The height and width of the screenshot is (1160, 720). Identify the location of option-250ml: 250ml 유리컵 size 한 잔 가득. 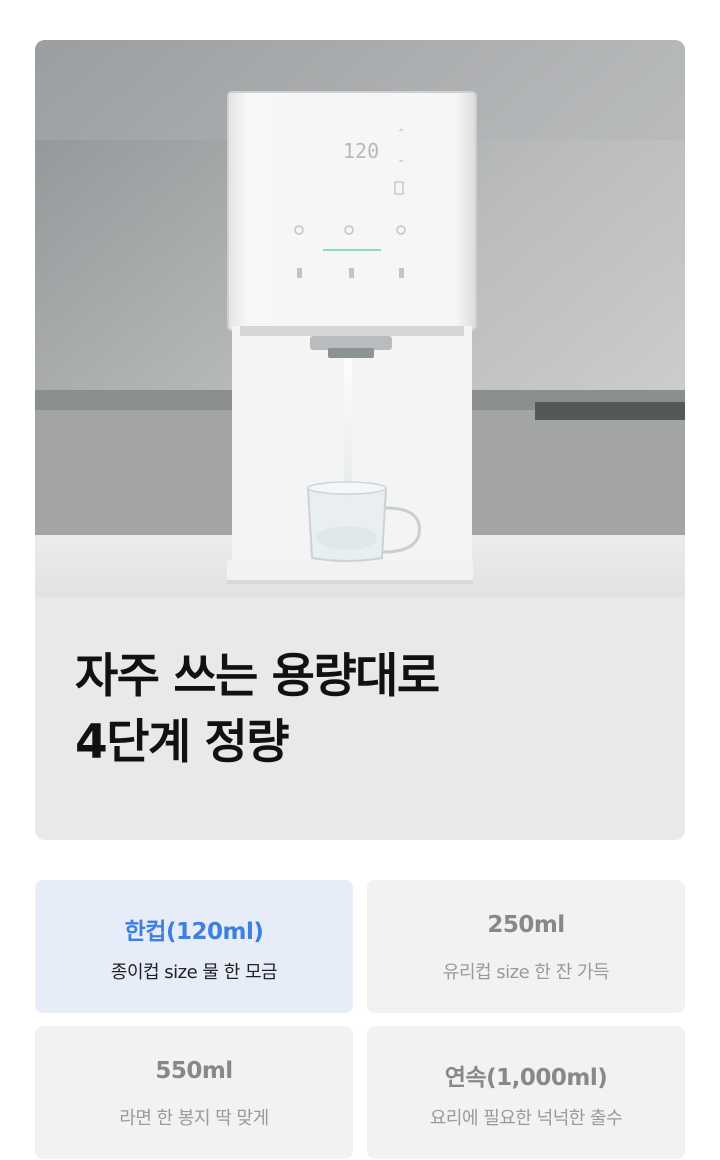
(526, 946).